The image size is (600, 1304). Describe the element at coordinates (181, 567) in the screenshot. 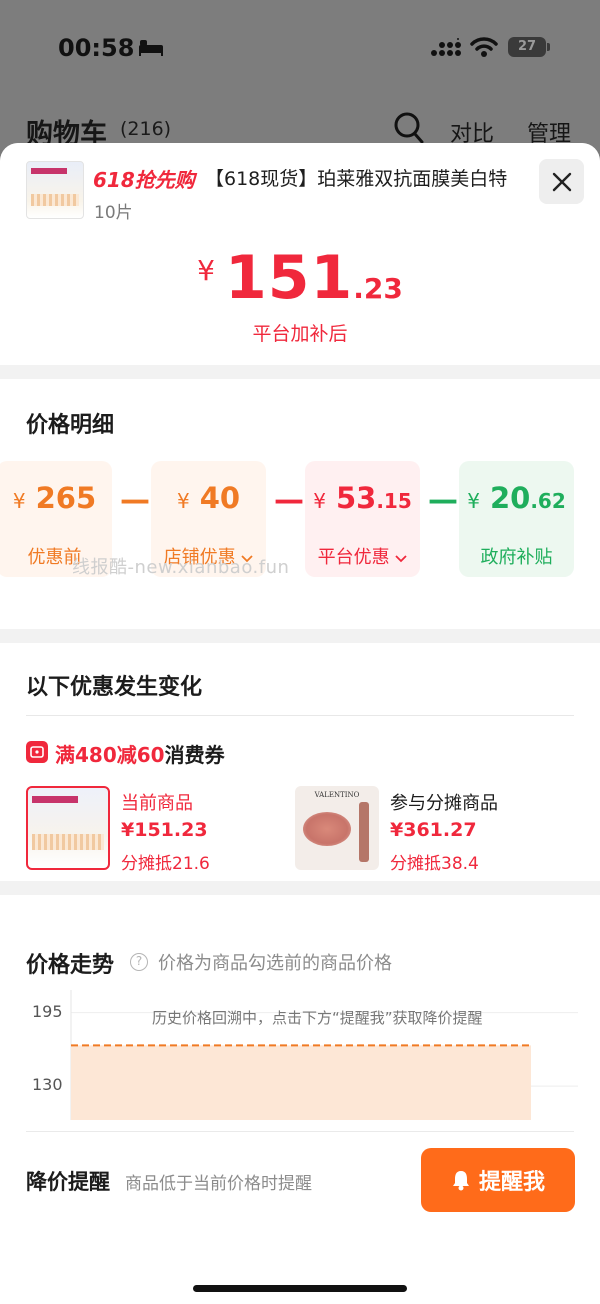

I see `watermark: 线报酷-new.xianbao.fun` at that location.